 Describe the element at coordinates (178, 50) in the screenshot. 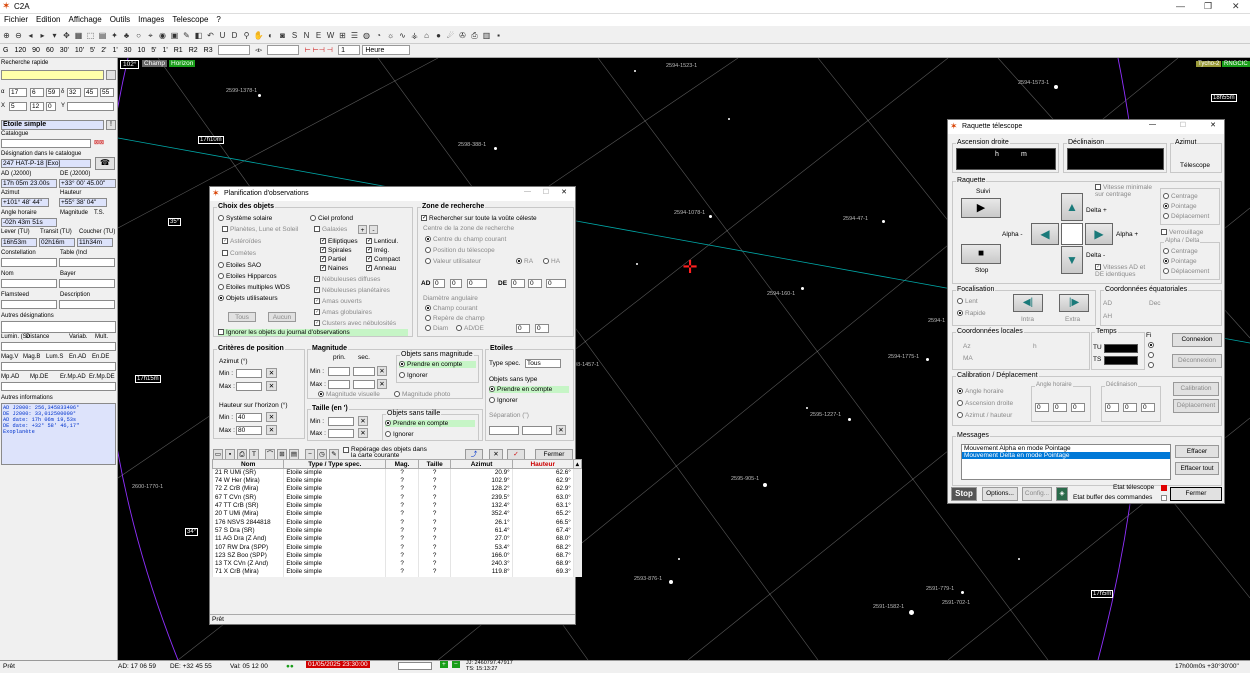

I see `r1-button: R1` at that location.